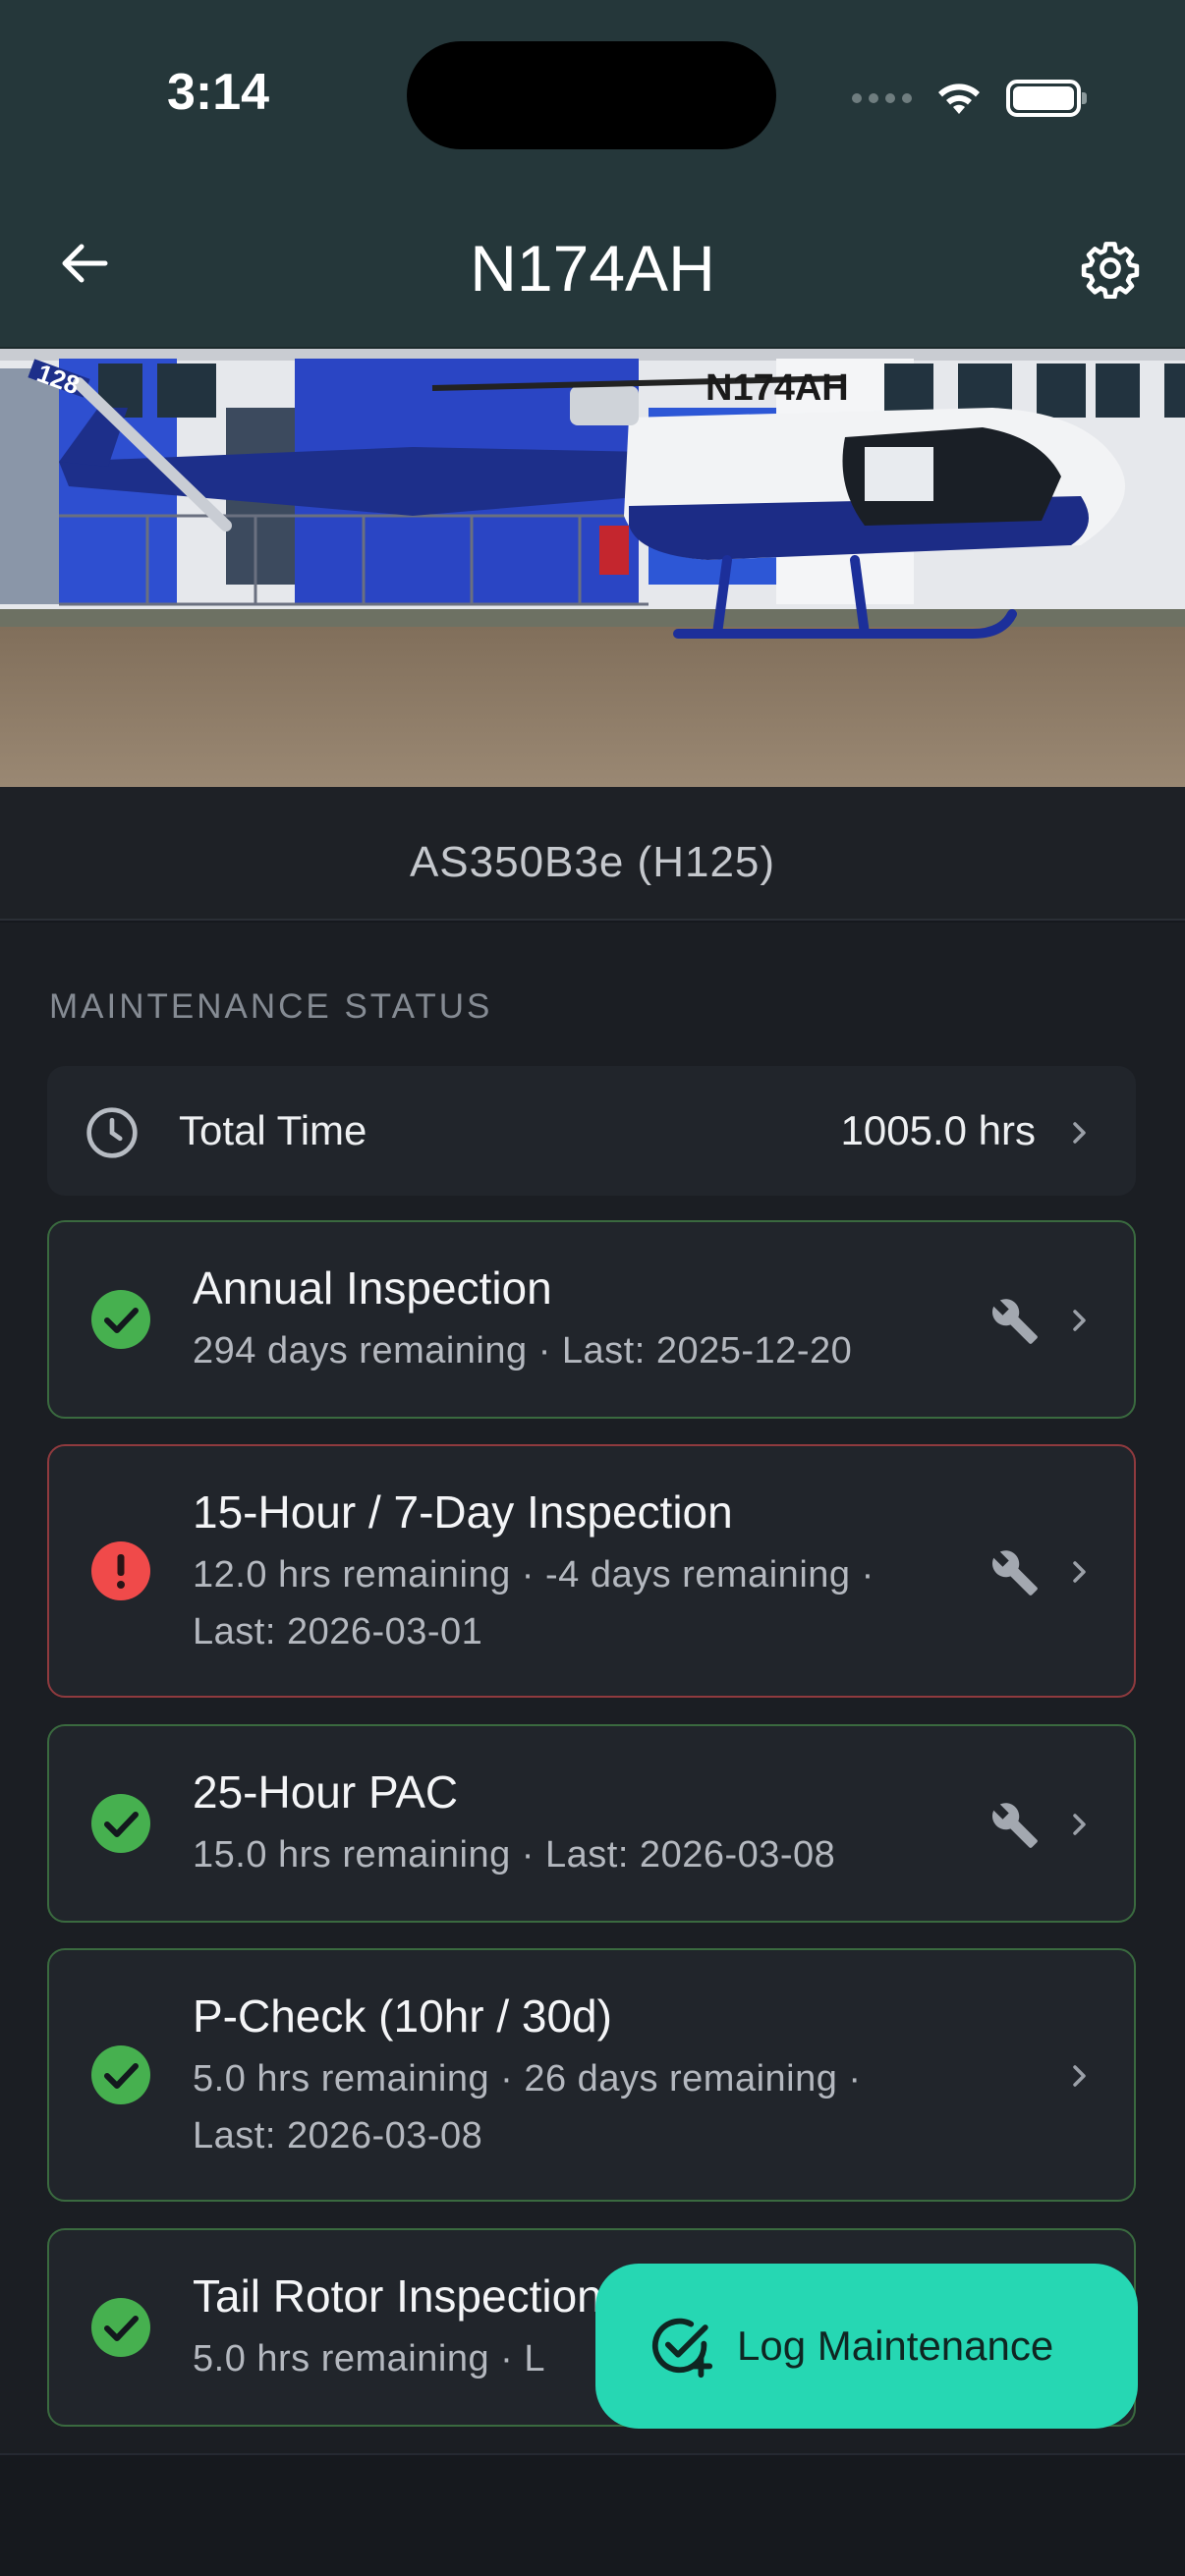 This screenshot has height=2576, width=1185. What do you see at coordinates (271, 1006) in the screenshot?
I see `section-title: MAINTENANCE STATUS` at bounding box center [271, 1006].